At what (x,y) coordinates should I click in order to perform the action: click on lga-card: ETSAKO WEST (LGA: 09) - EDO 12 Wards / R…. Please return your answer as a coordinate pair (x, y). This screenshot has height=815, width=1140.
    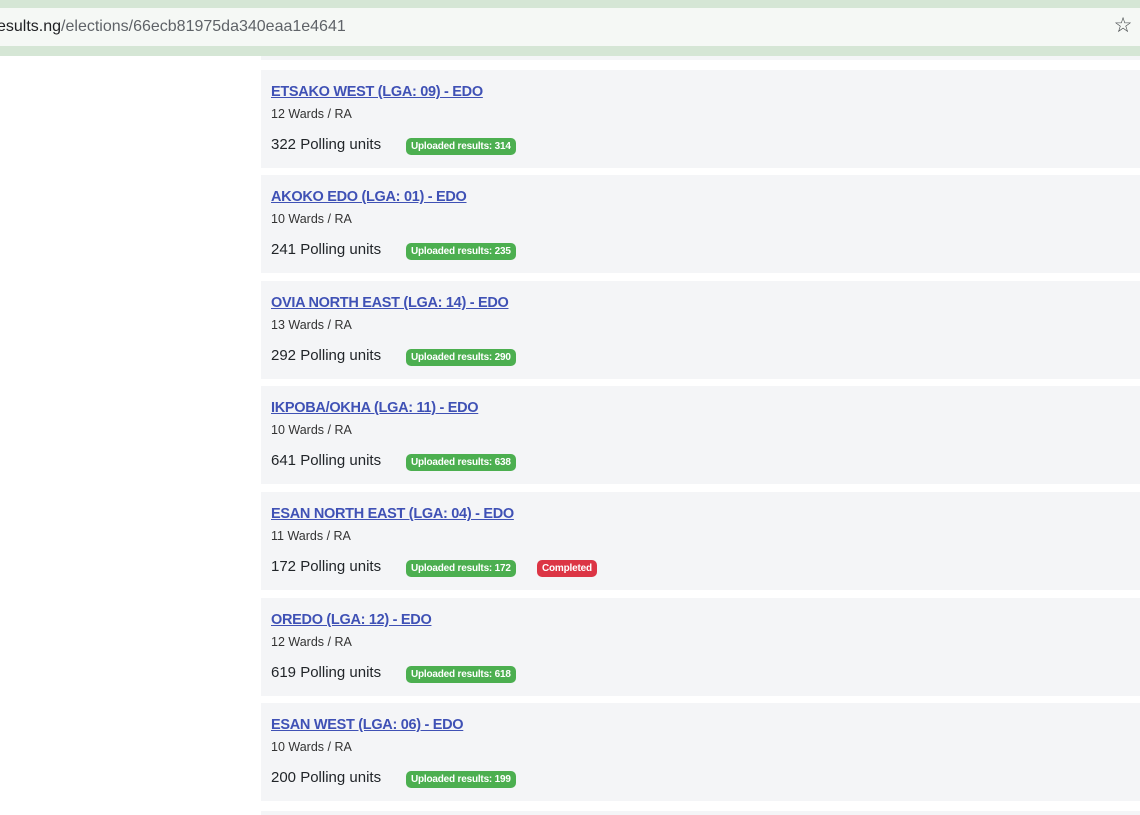
    Looking at the image, I should click on (700, 119).